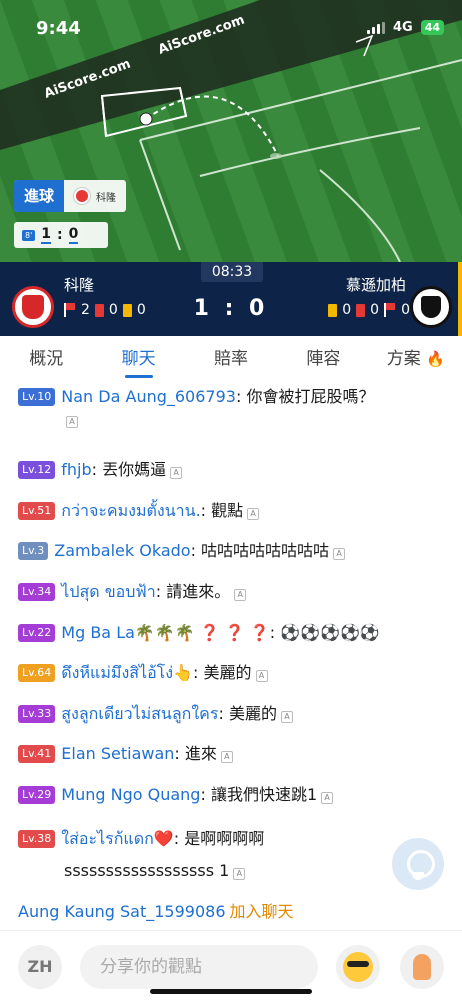  I want to click on chat-message: Lv.29 Mung Ngo Quang: 讓我們快速跳1 A, so click(235, 795).